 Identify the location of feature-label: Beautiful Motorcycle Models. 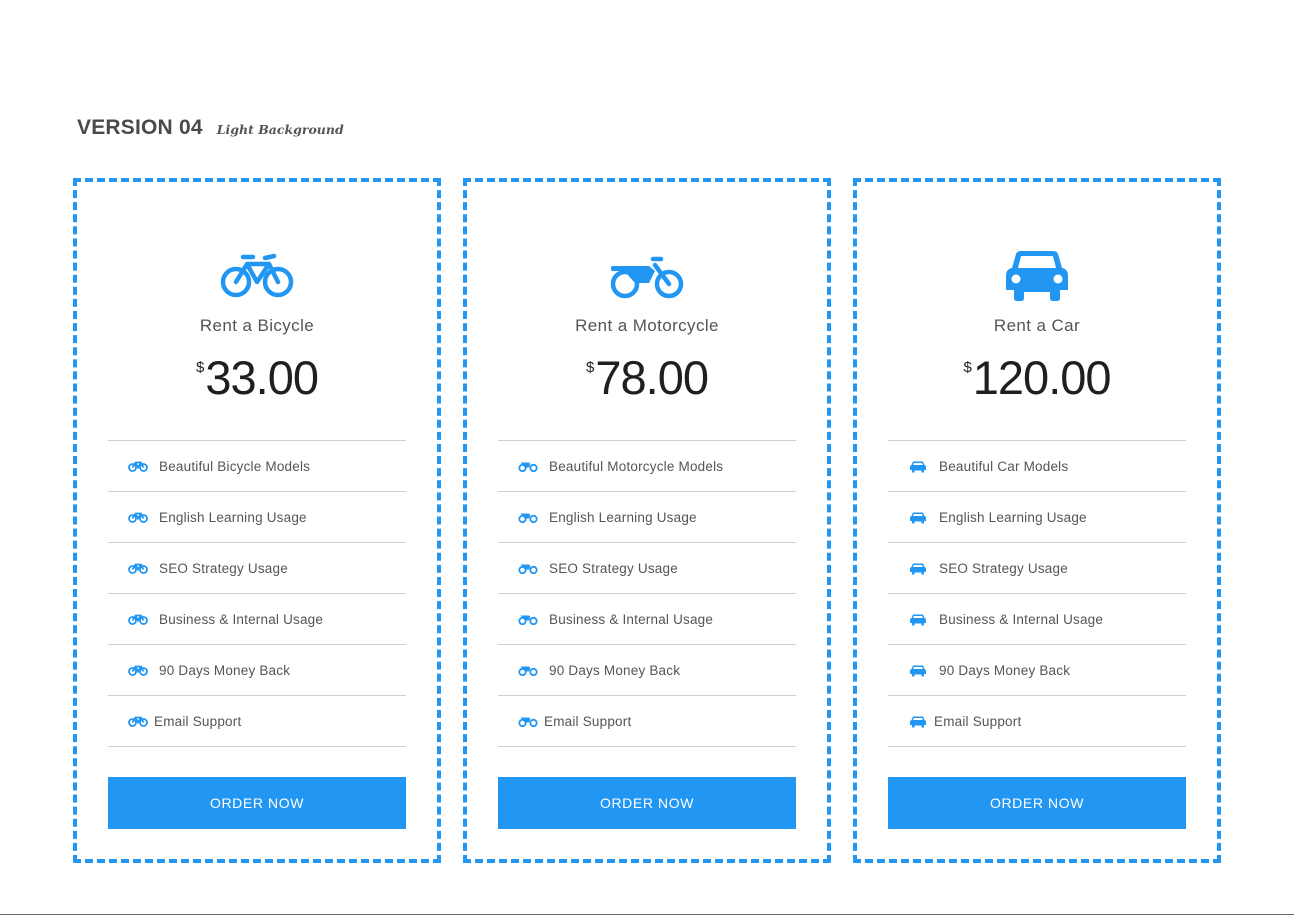
(636, 466).